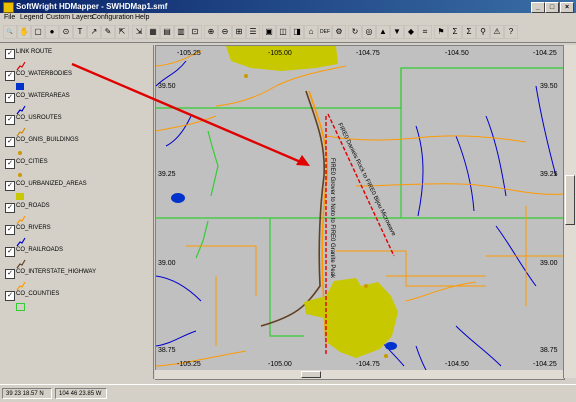 The height and width of the screenshot is (402, 576). I want to click on tool-icon: ⚲, so click(483, 32).